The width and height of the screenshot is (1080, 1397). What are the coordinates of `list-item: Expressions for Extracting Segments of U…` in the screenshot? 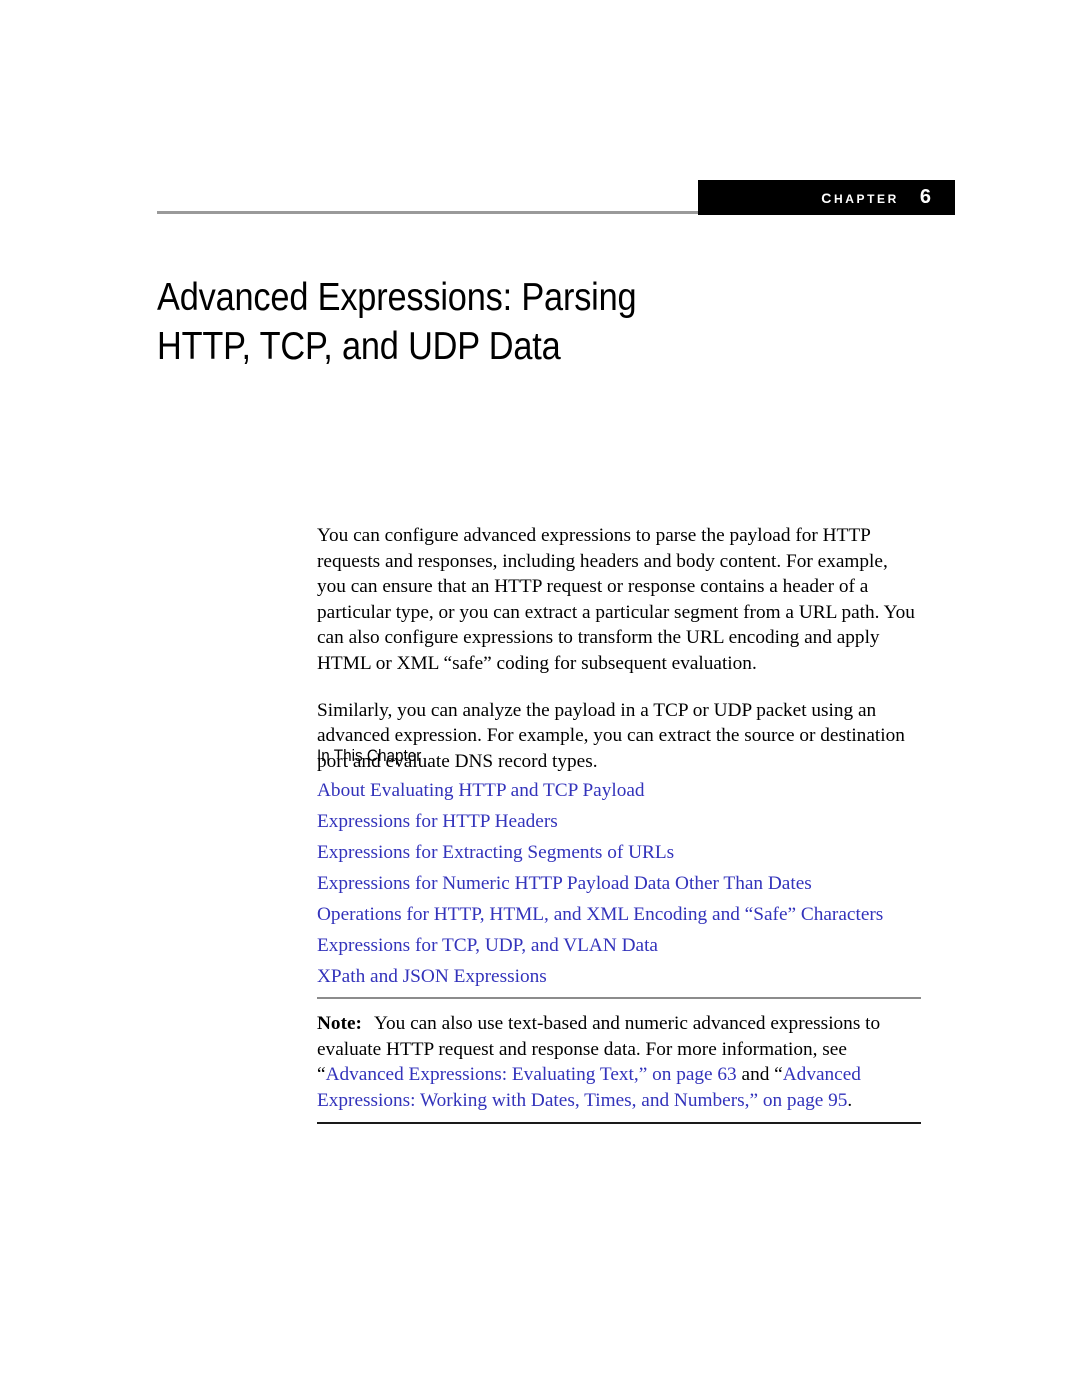 It's located at (627, 852).